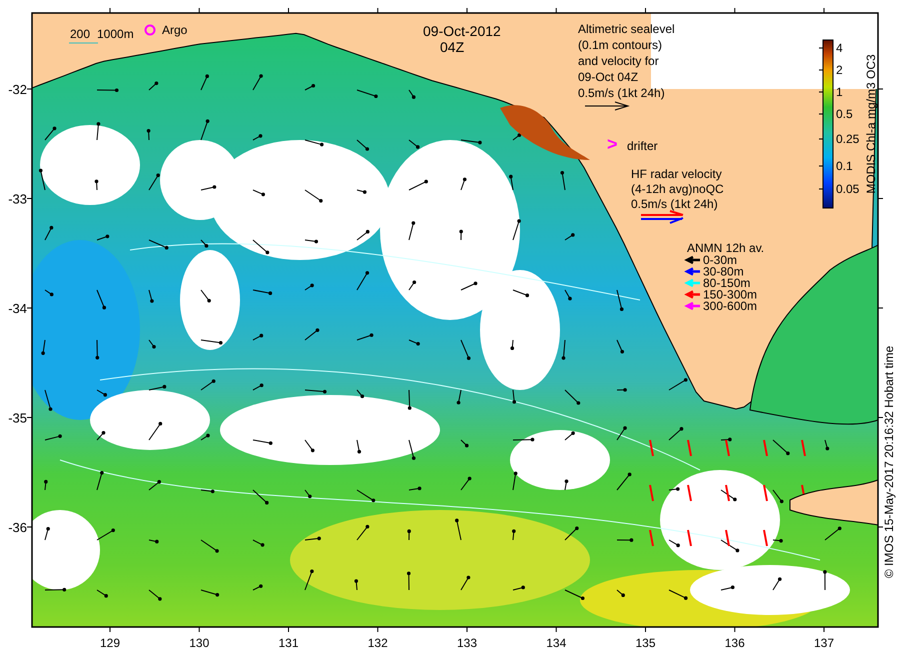  I want to click on altimetry-legend-text: 09-Oct 04Z, so click(608, 77).